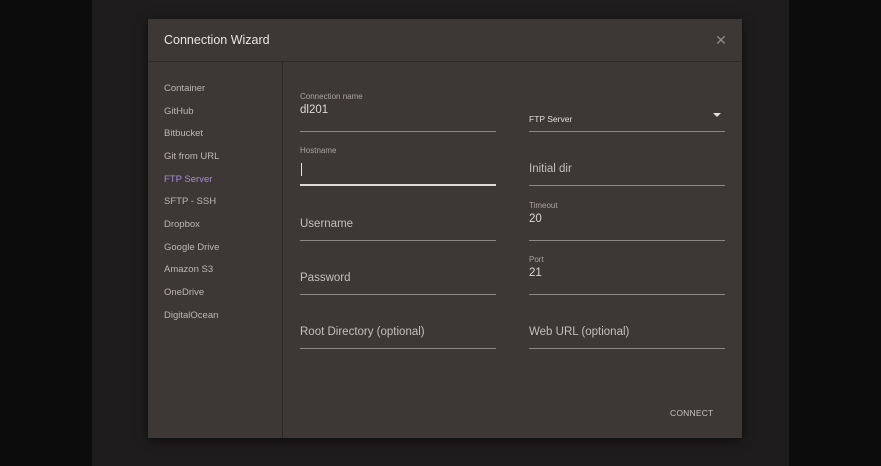 The height and width of the screenshot is (466, 881). I want to click on username-placeholder: Username, so click(327, 224).